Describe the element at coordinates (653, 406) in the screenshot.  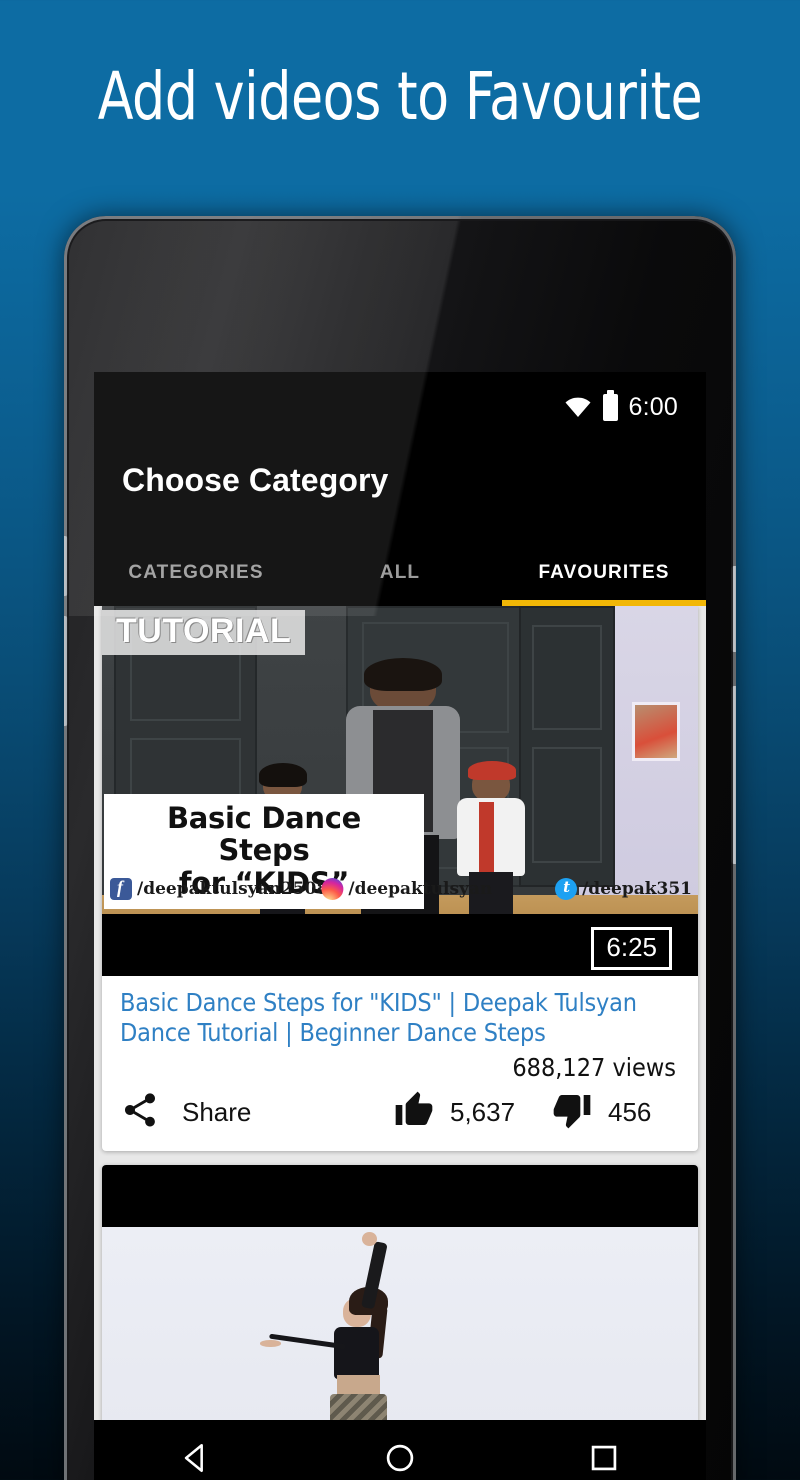
I see `status-clock: 6:00` at that location.